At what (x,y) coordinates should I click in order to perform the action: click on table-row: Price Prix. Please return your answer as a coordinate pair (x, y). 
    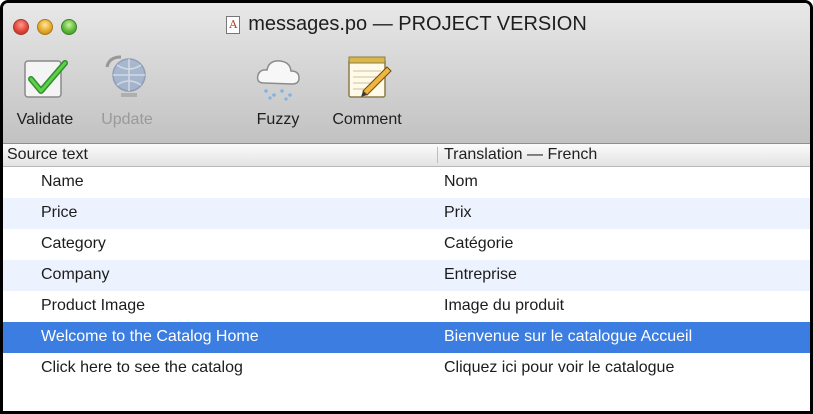
    Looking at the image, I should click on (406, 213).